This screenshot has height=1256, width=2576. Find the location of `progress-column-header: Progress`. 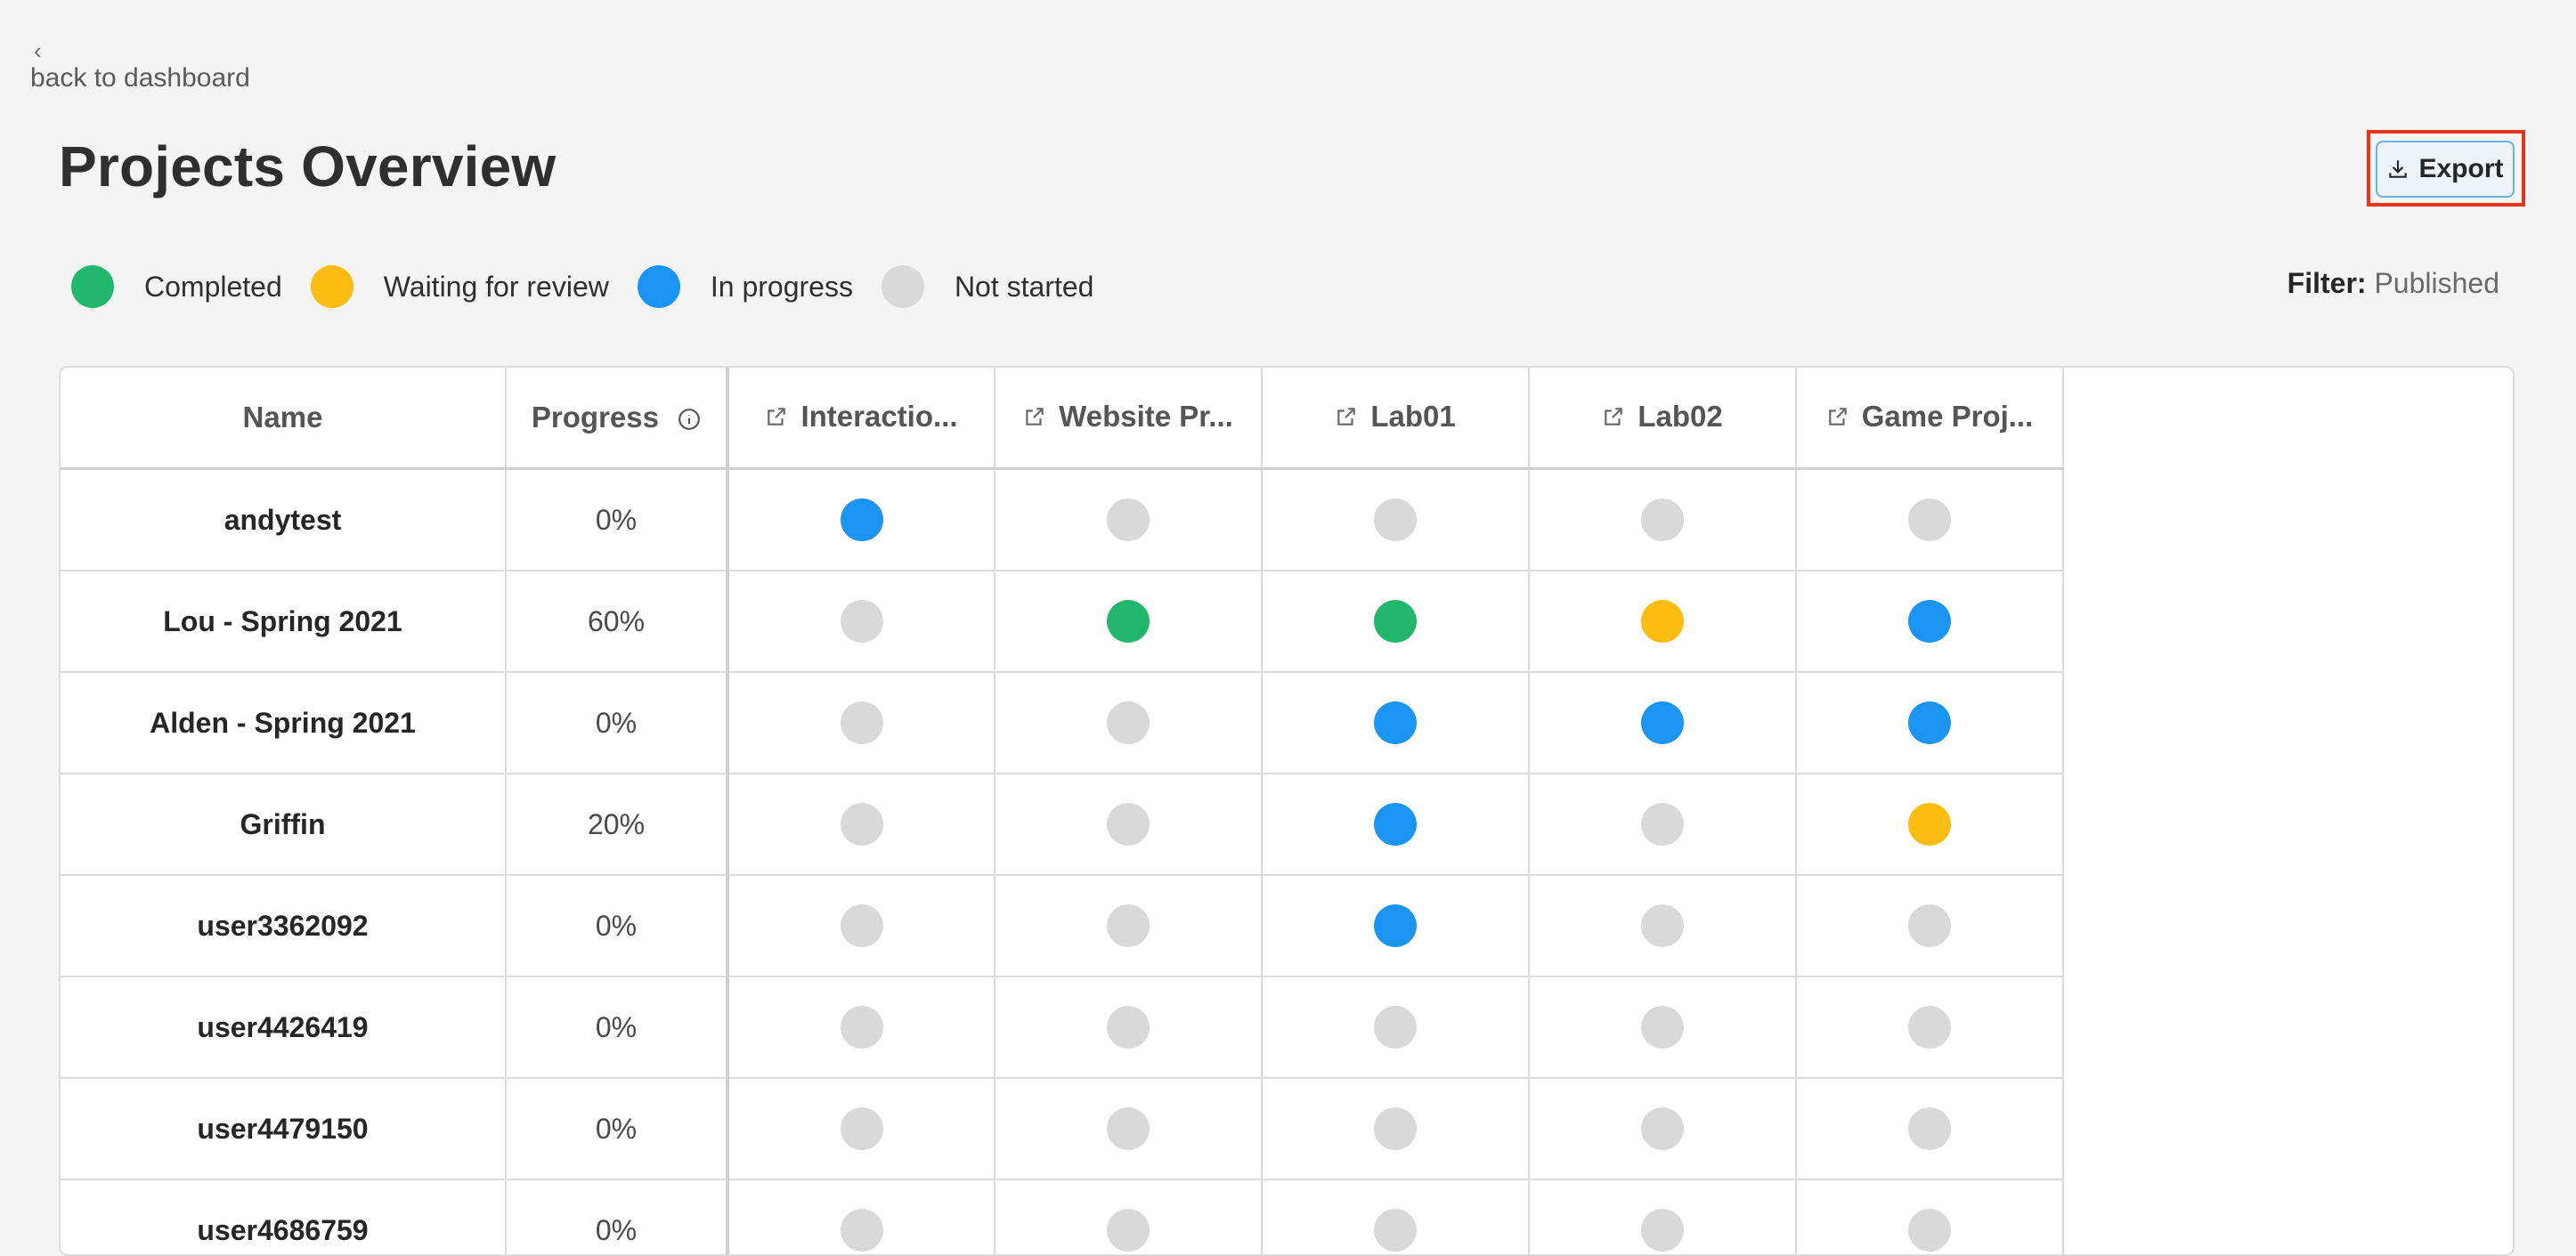

progress-column-header: Progress is located at coordinates (616, 418).